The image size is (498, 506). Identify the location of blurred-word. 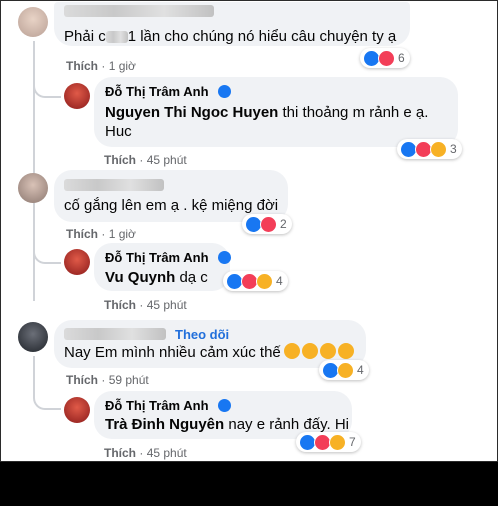
(116, 37).